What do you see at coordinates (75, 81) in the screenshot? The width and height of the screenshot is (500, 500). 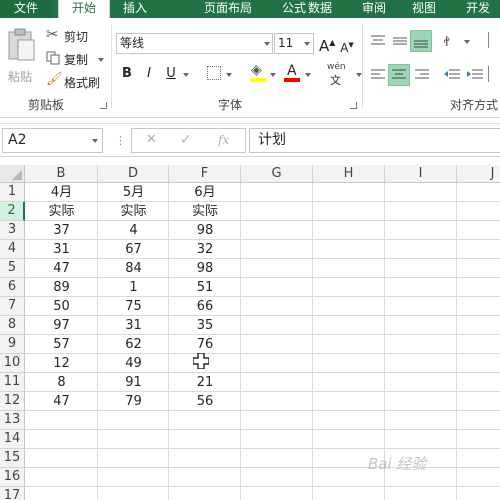 I see `format-painter-button: 🖌 格式刷` at bounding box center [75, 81].